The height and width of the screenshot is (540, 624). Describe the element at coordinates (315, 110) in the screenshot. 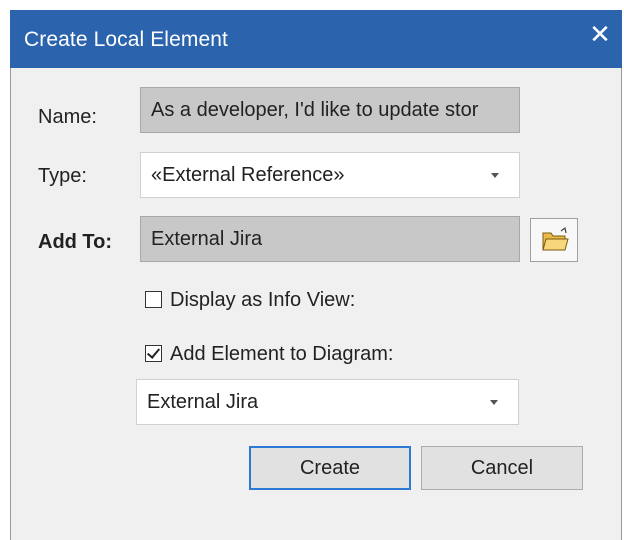

I see `name-field-value: As a developer, I'd like to update stor` at that location.